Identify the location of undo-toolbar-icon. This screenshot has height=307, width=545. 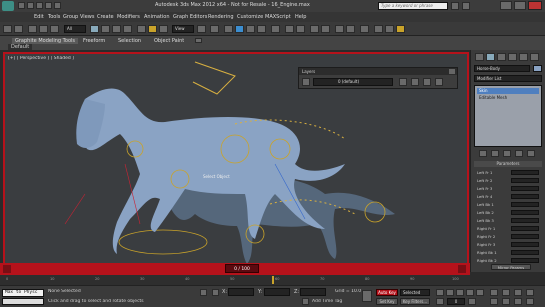
(7, 29).